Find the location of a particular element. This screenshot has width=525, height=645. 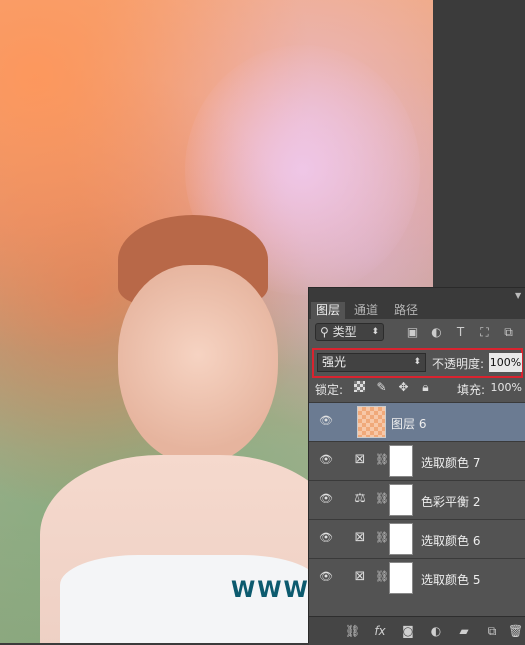

new-layer-icon: ⧉ is located at coordinates (492, 631).